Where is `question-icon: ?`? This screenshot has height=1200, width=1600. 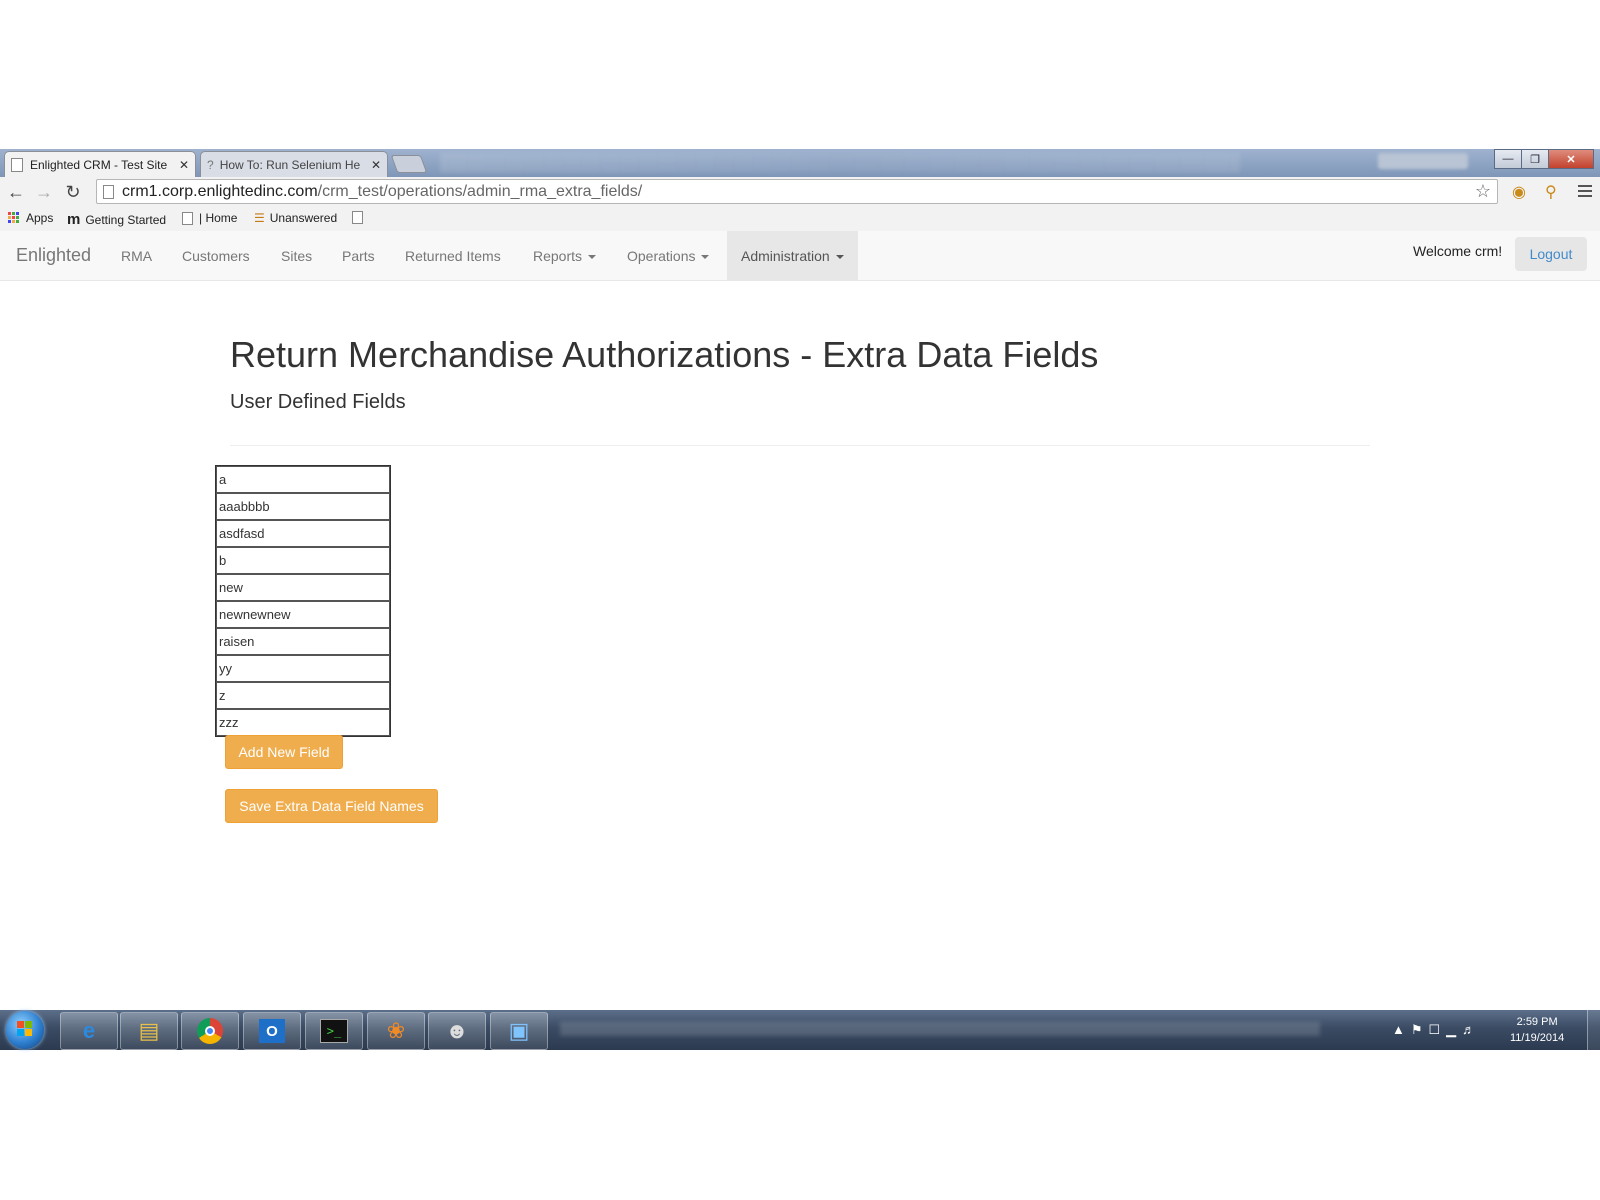 question-icon: ? is located at coordinates (210, 164).